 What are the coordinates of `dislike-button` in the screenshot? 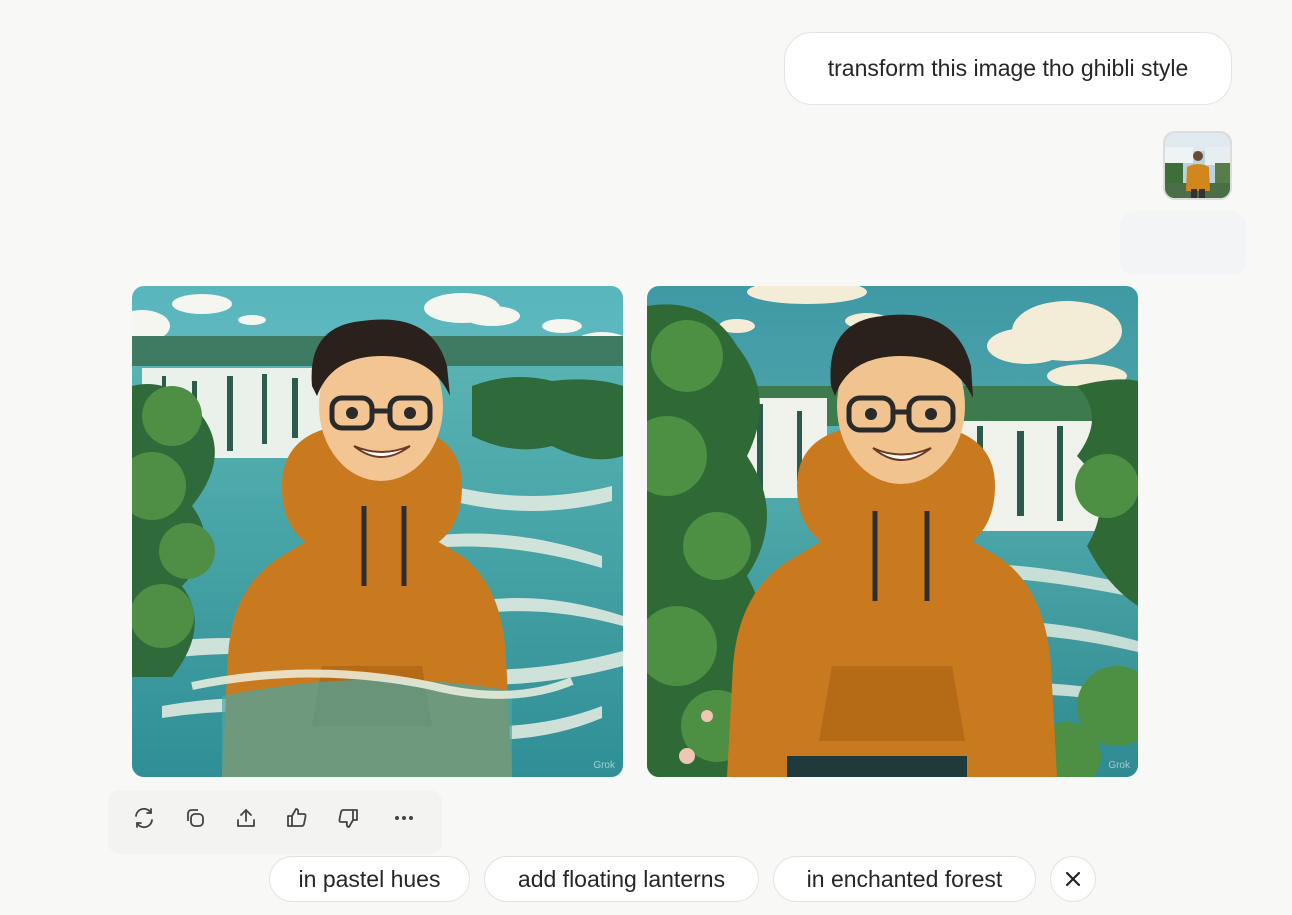 It's located at (348, 818).